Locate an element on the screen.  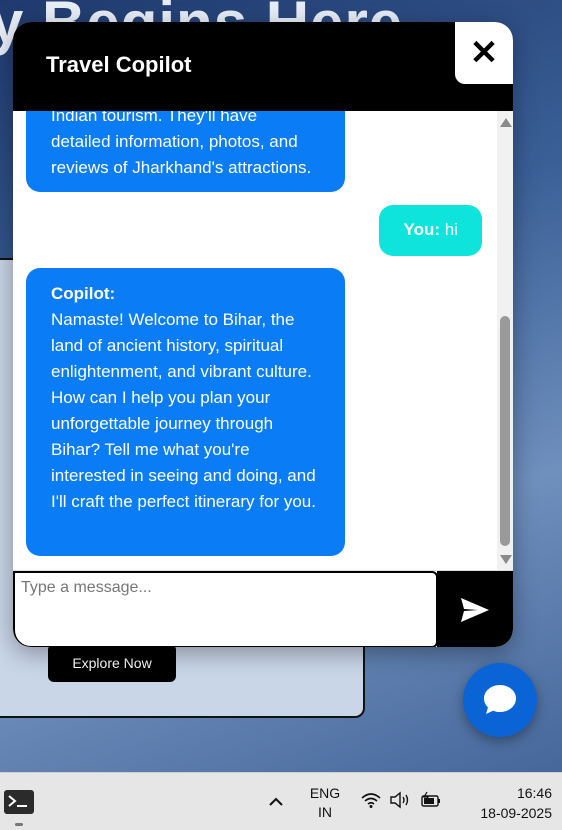
close-icon: ✕ is located at coordinates (484, 53).